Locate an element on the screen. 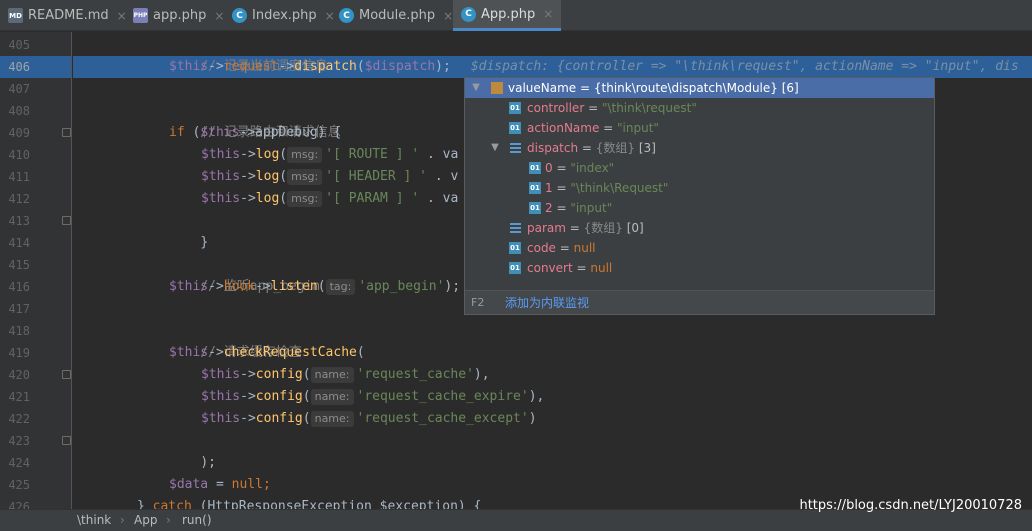 This screenshot has width=1032, height=531. code-line-412: $this->log(msg: '[ PARAM ] ' . va is located at coordinates (329, 199).